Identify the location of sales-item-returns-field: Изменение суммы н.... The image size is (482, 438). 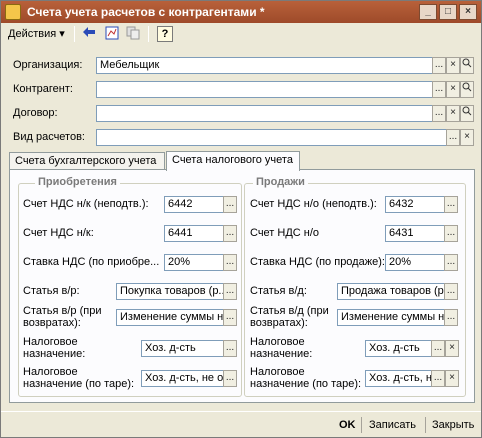
(391, 317).